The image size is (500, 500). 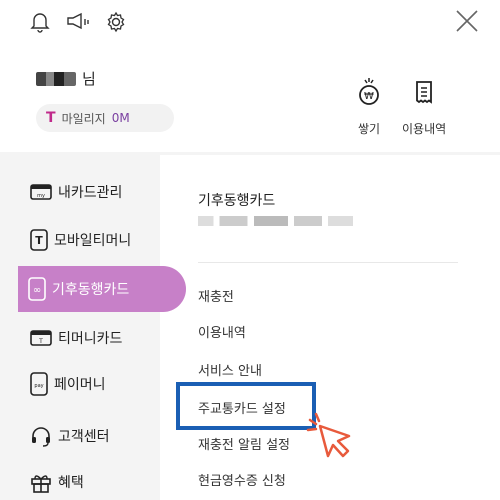 I want to click on sidebar-item-customer-center: 고객센터, so click(x=70, y=436).